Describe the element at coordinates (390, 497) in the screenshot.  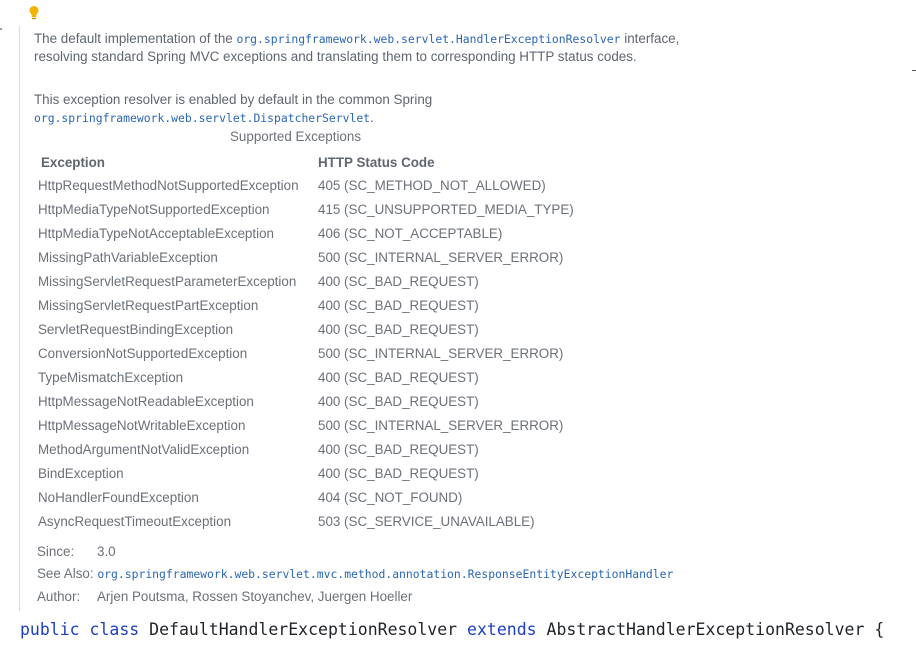
I see `status-code-cell: 404 (SC_NOT_FOUND)` at that location.